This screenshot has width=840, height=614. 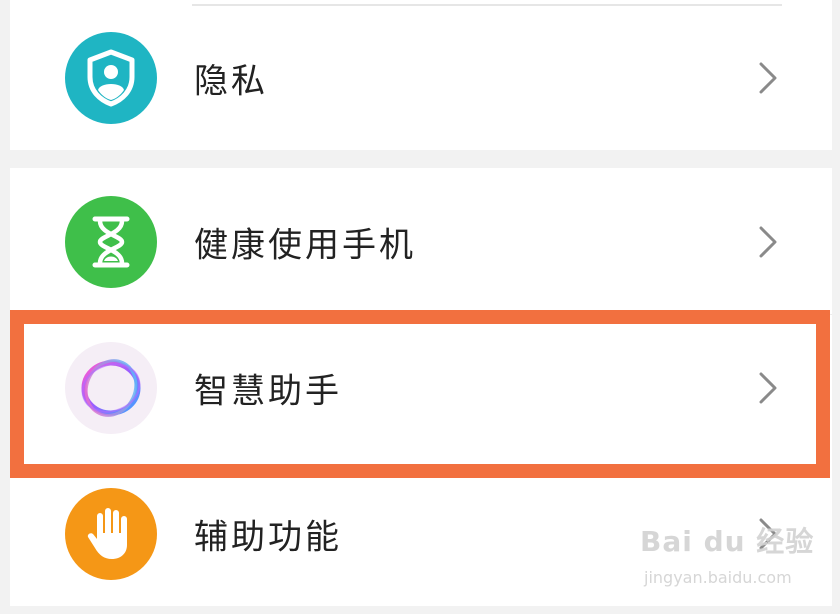 What do you see at coordinates (718, 577) in the screenshot?
I see `watermark-url: jingyan.baidu.com` at bounding box center [718, 577].